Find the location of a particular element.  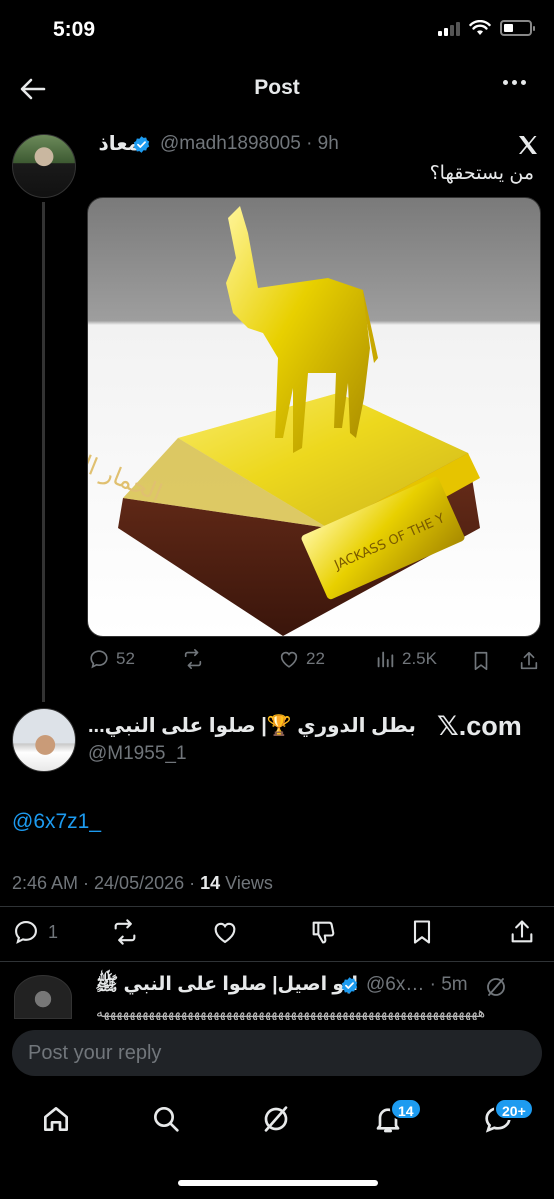

views-chart-icon is located at coordinates (385, 659).